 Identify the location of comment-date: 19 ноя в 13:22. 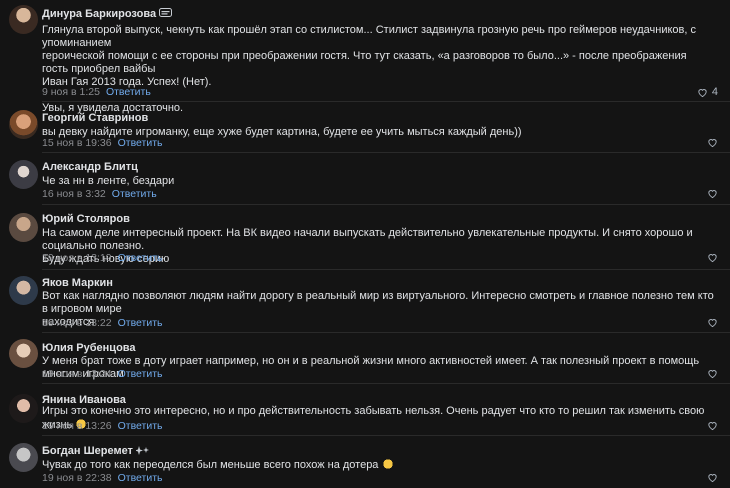
(77, 323).